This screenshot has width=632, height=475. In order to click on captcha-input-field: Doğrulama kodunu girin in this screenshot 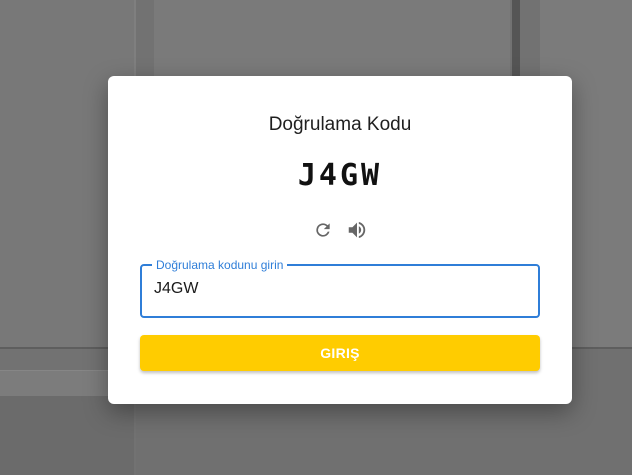, I will do `click(340, 288)`.